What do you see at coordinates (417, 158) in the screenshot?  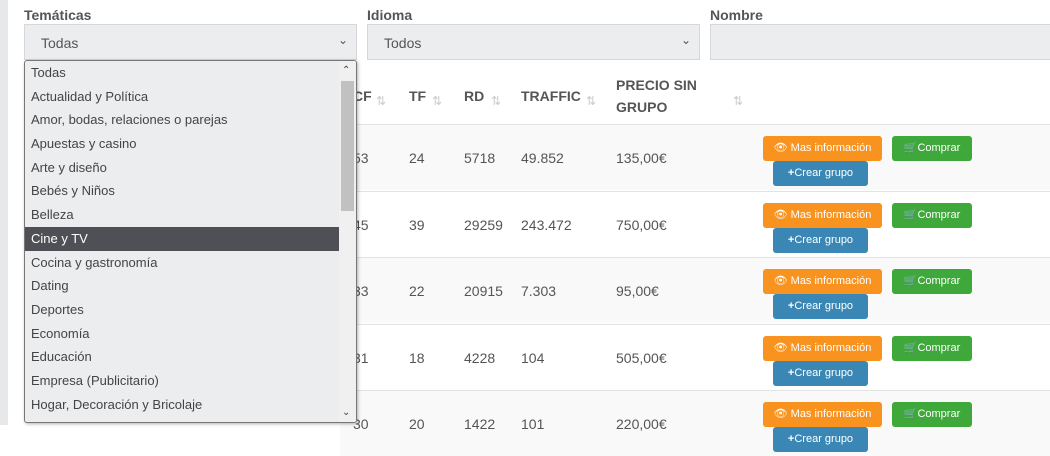 I see `cell-tf: 24` at bounding box center [417, 158].